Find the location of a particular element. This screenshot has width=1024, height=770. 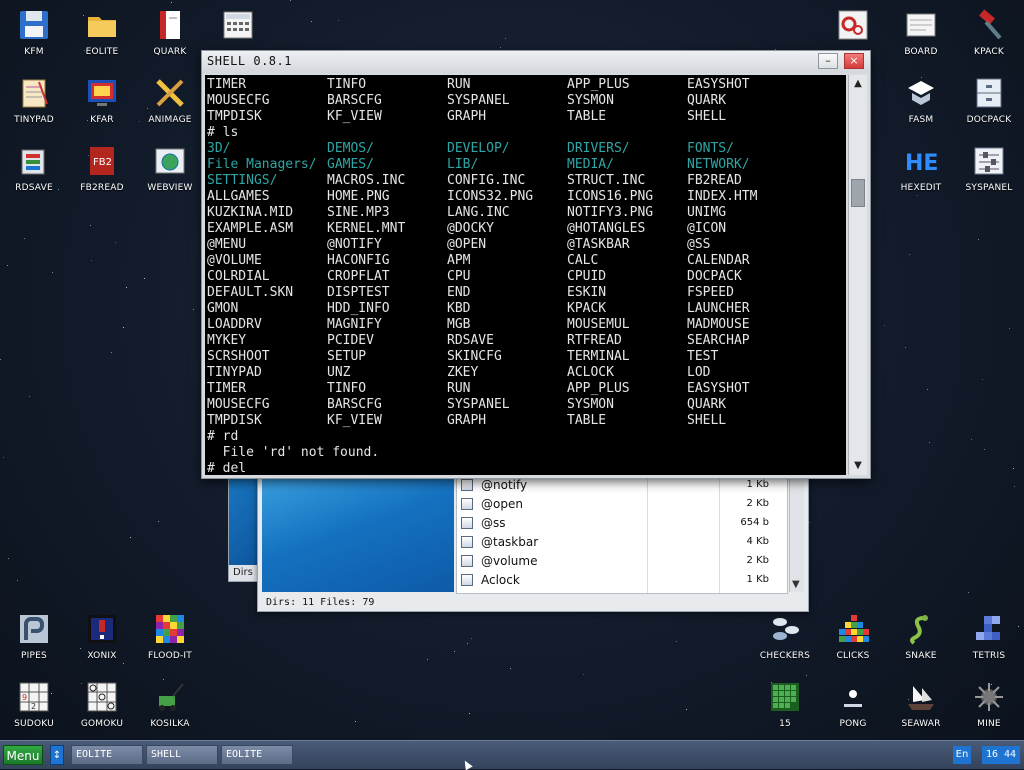

desktop-icon-webview: WEBVIEW is located at coordinates (170, 170).